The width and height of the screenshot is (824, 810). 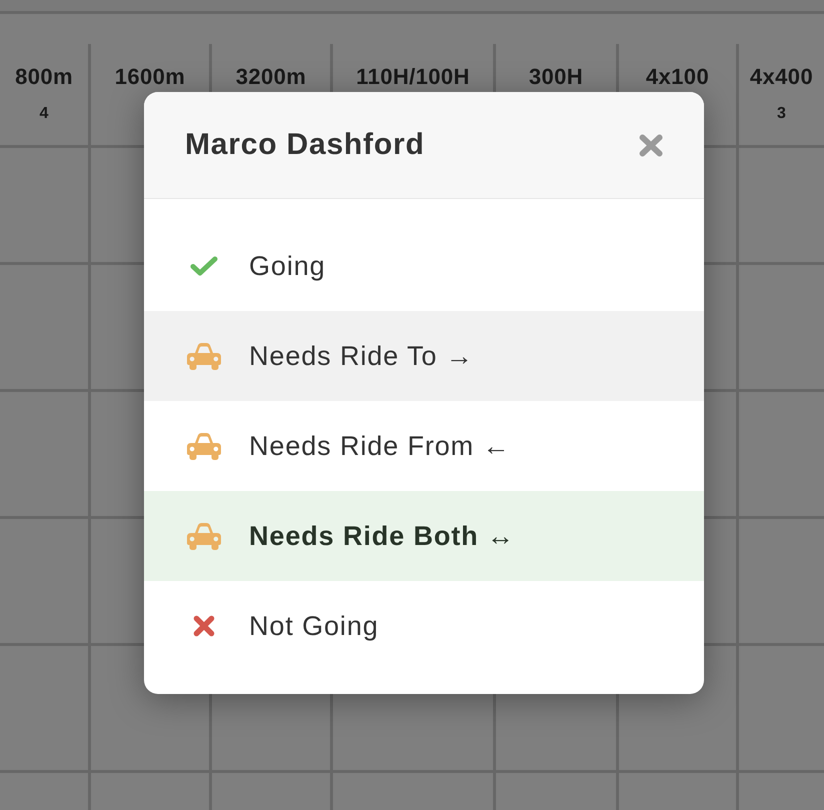 What do you see at coordinates (678, 77) in the screenshot?
I see `column-header: 4x100` at bounding box center [678, 77].